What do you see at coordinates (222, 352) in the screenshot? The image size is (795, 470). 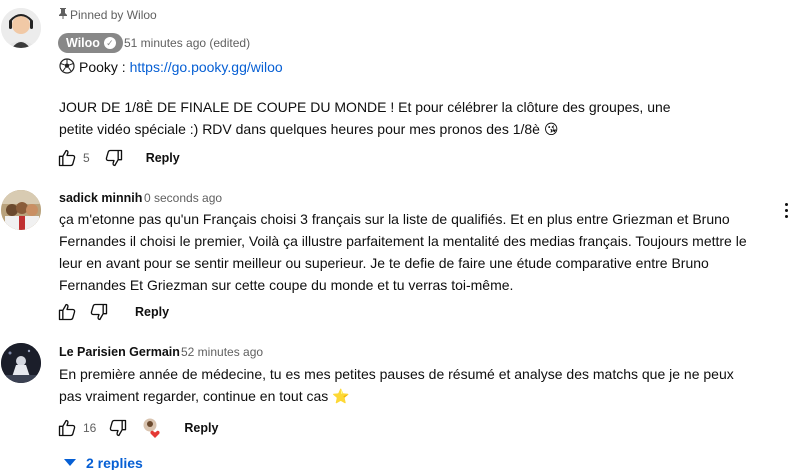 I see `comment-timestamp: 52 minutes ago` at bounding box center [222, 352].